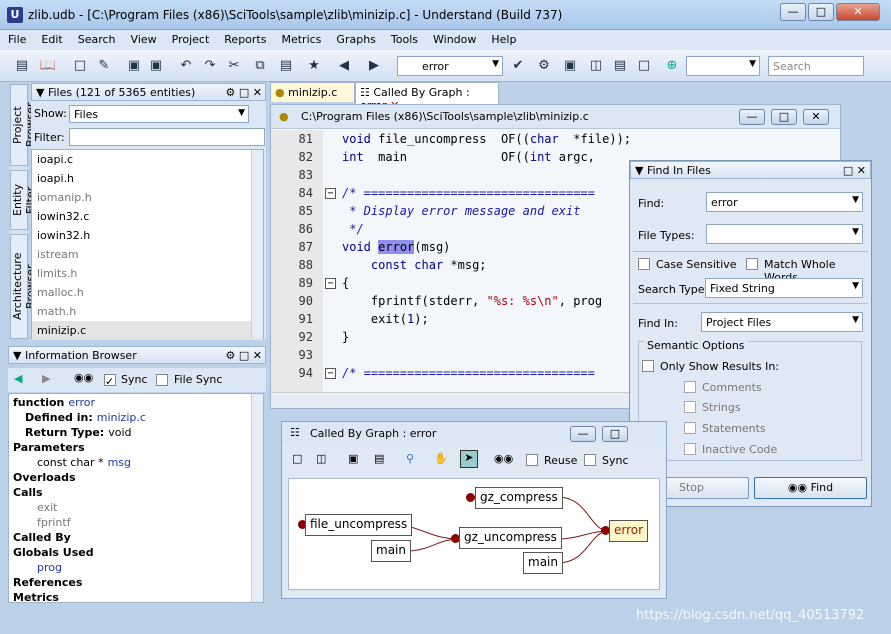 Image resolution: width=891 pixels, height=634 pixels. I want to click on info-row: fprintf, so click(54, 522).